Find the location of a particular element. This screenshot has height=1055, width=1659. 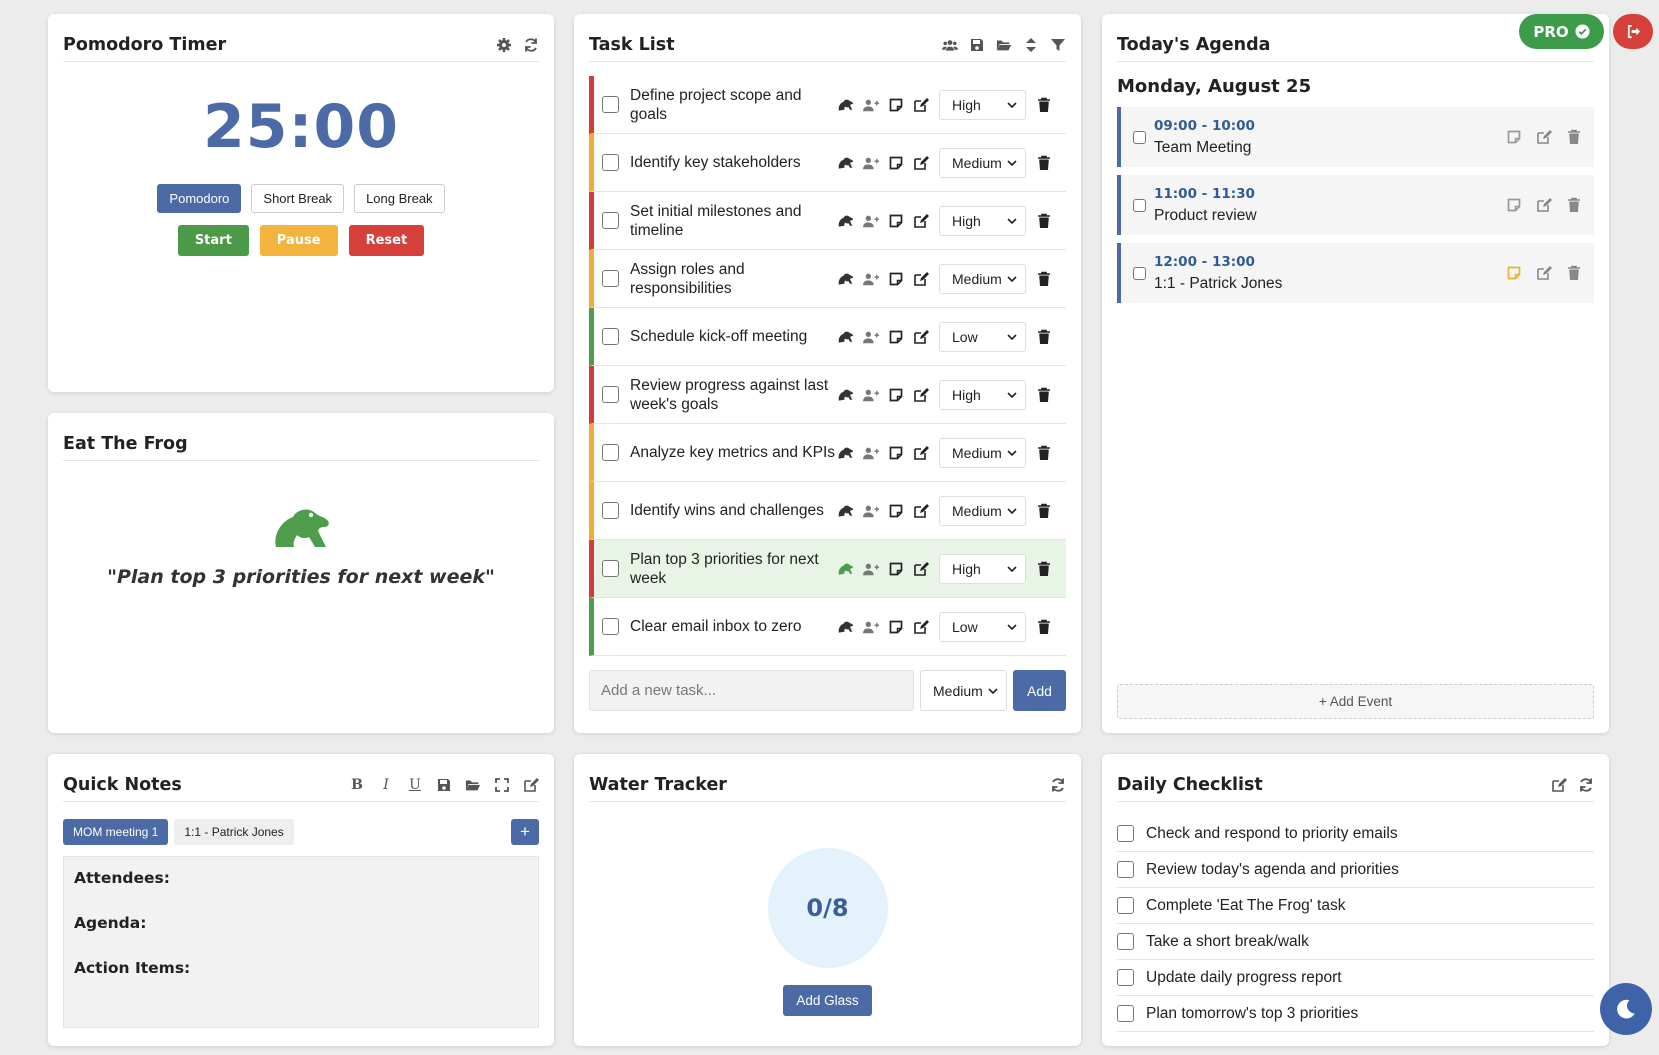

add-task-button: Add is located at coordinates (1039, 690).